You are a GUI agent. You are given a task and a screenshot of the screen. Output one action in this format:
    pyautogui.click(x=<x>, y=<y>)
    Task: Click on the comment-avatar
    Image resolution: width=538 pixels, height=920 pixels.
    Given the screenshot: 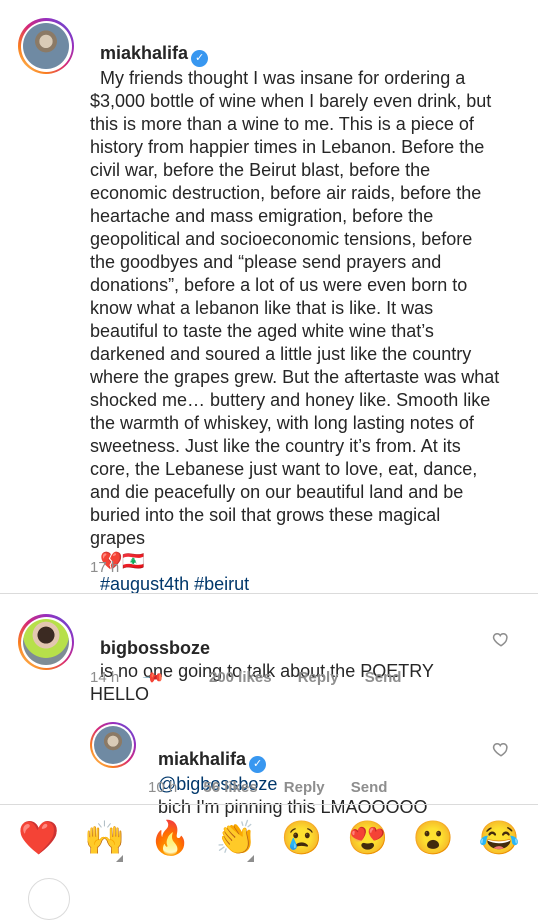 What is the action you would take?
    pyautogui.click(x=46, y=642)
    